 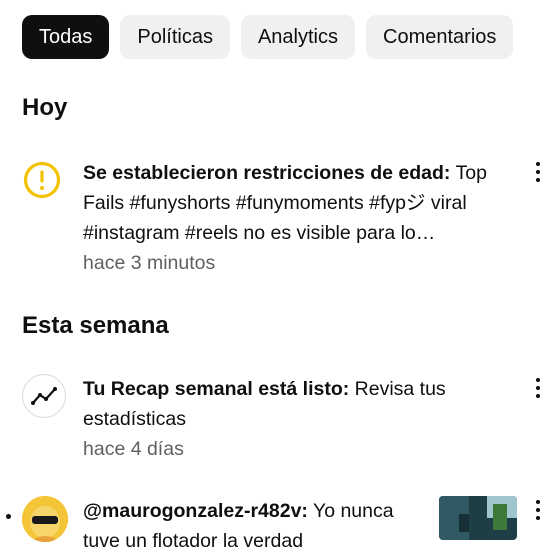 I want to click on chip-politicas: Políticas, so click(x=175, y=37).